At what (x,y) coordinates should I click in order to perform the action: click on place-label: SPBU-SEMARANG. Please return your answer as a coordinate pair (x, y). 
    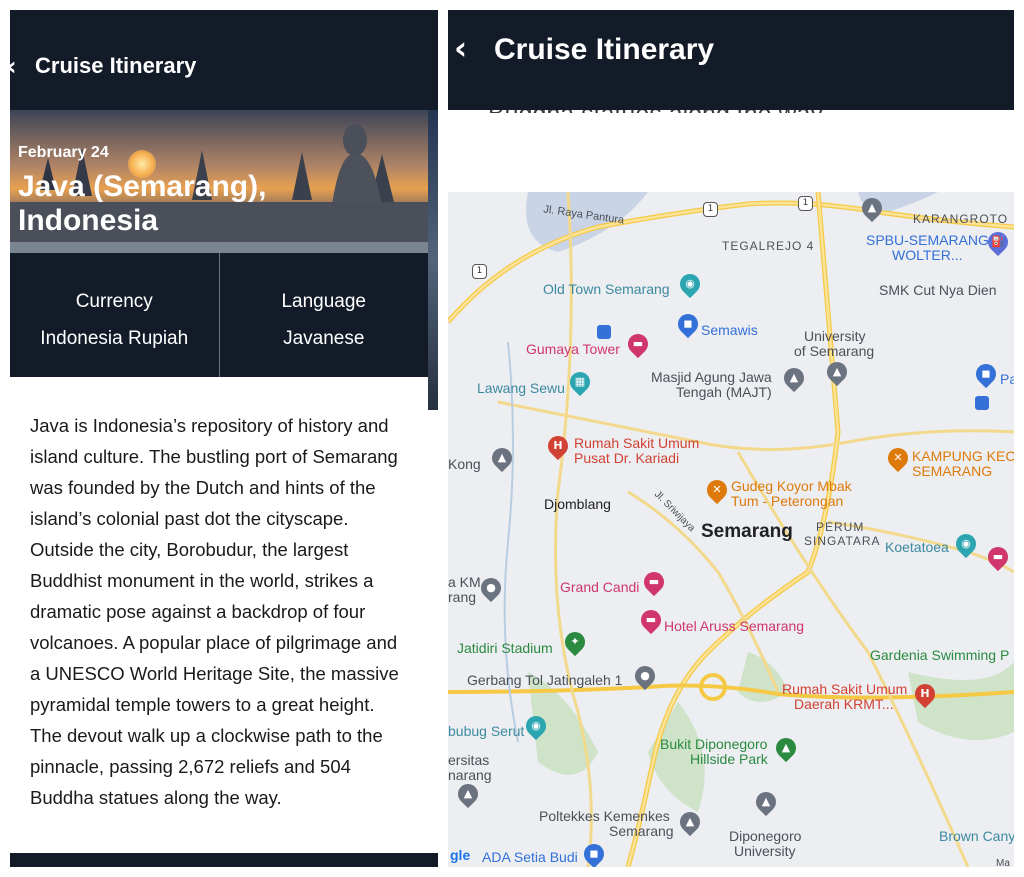
    Looking at the image, I should click on (927, 240).